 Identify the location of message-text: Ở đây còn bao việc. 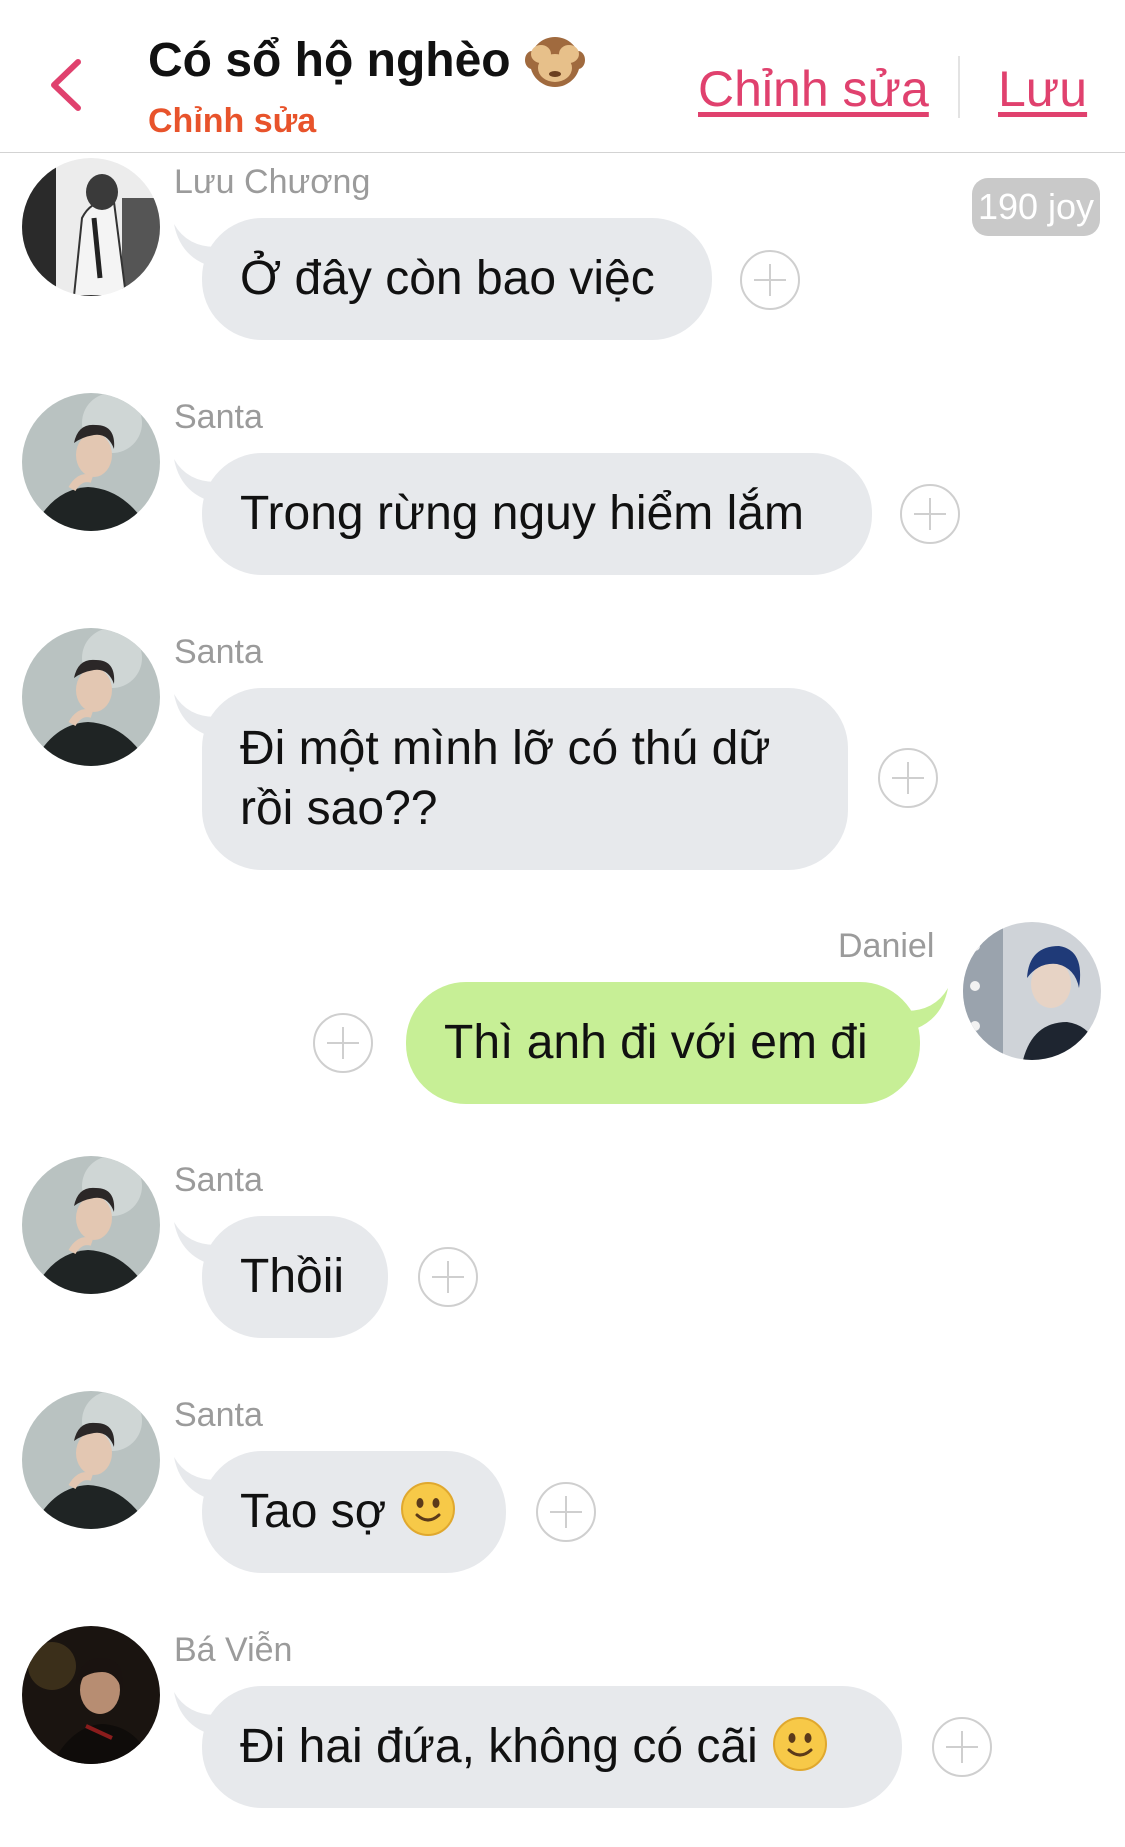
(447, 278).